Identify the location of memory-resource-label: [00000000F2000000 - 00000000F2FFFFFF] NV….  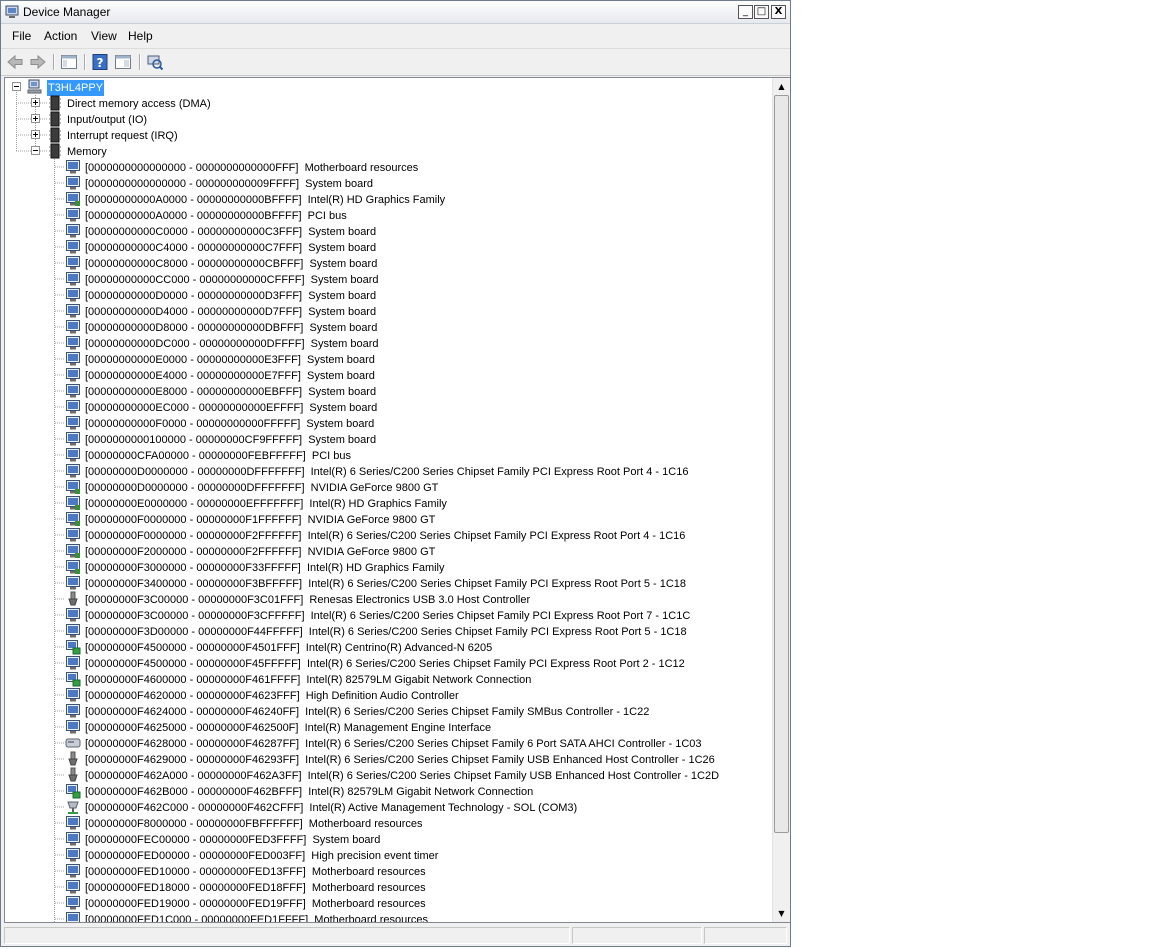
(260, 552).